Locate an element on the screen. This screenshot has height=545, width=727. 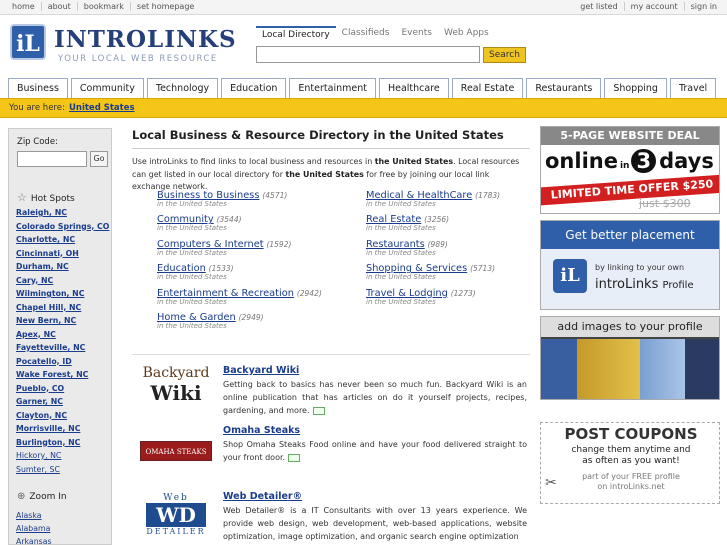
logo-tagline: YOUR LOCAL WEB RESOURCE is located at coordinates (138, 59).